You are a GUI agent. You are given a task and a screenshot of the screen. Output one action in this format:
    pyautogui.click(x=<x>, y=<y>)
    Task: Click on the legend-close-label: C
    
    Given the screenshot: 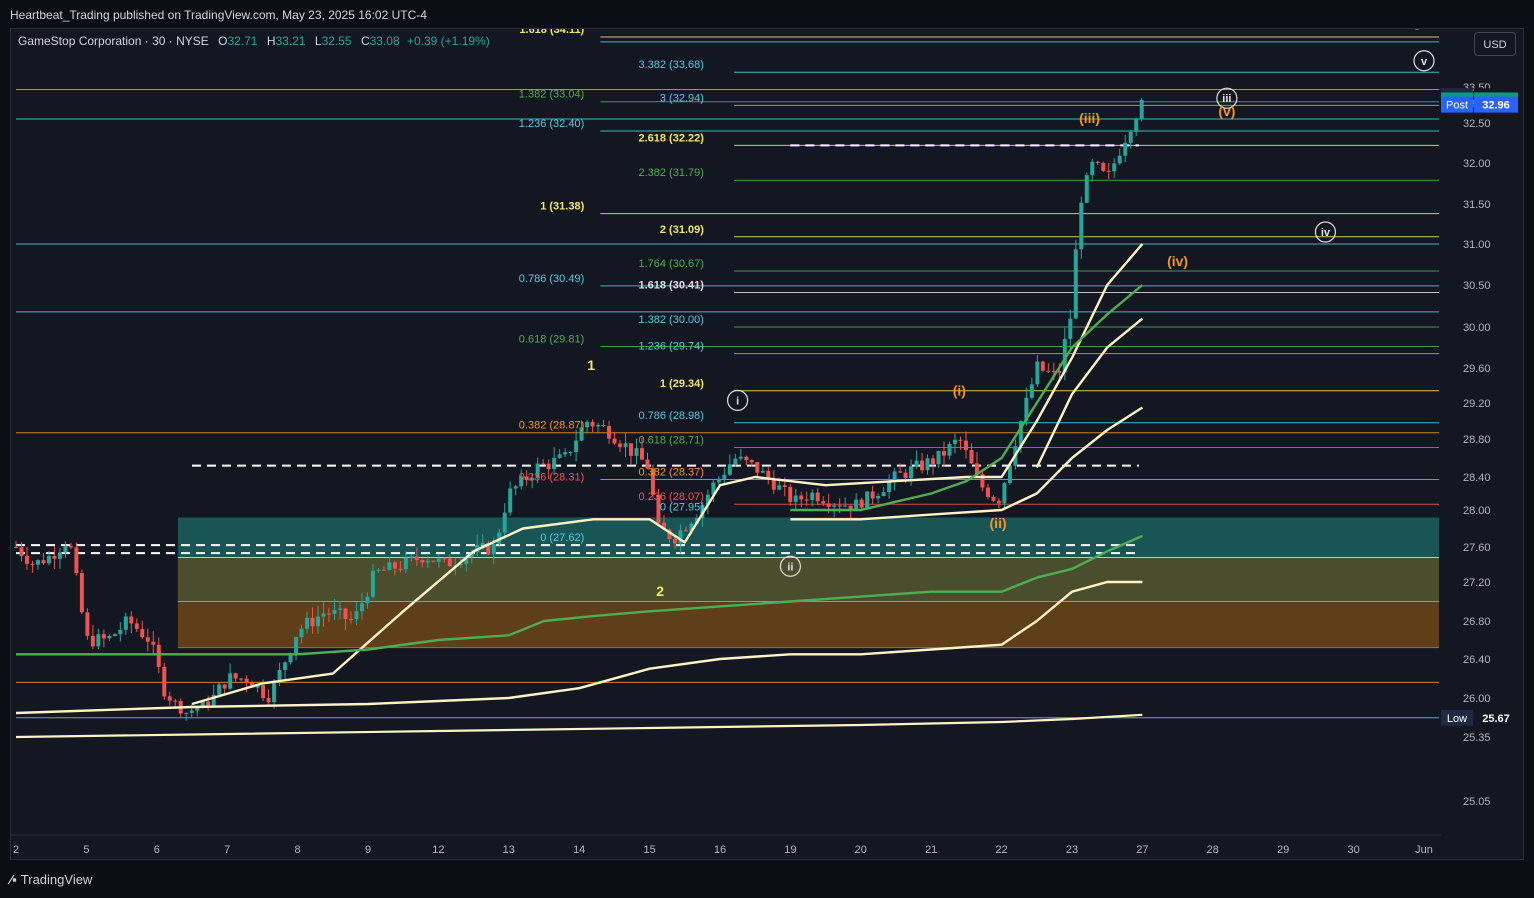 What is the action you would take?
    pyautogui.click(x=365, y=41)
    